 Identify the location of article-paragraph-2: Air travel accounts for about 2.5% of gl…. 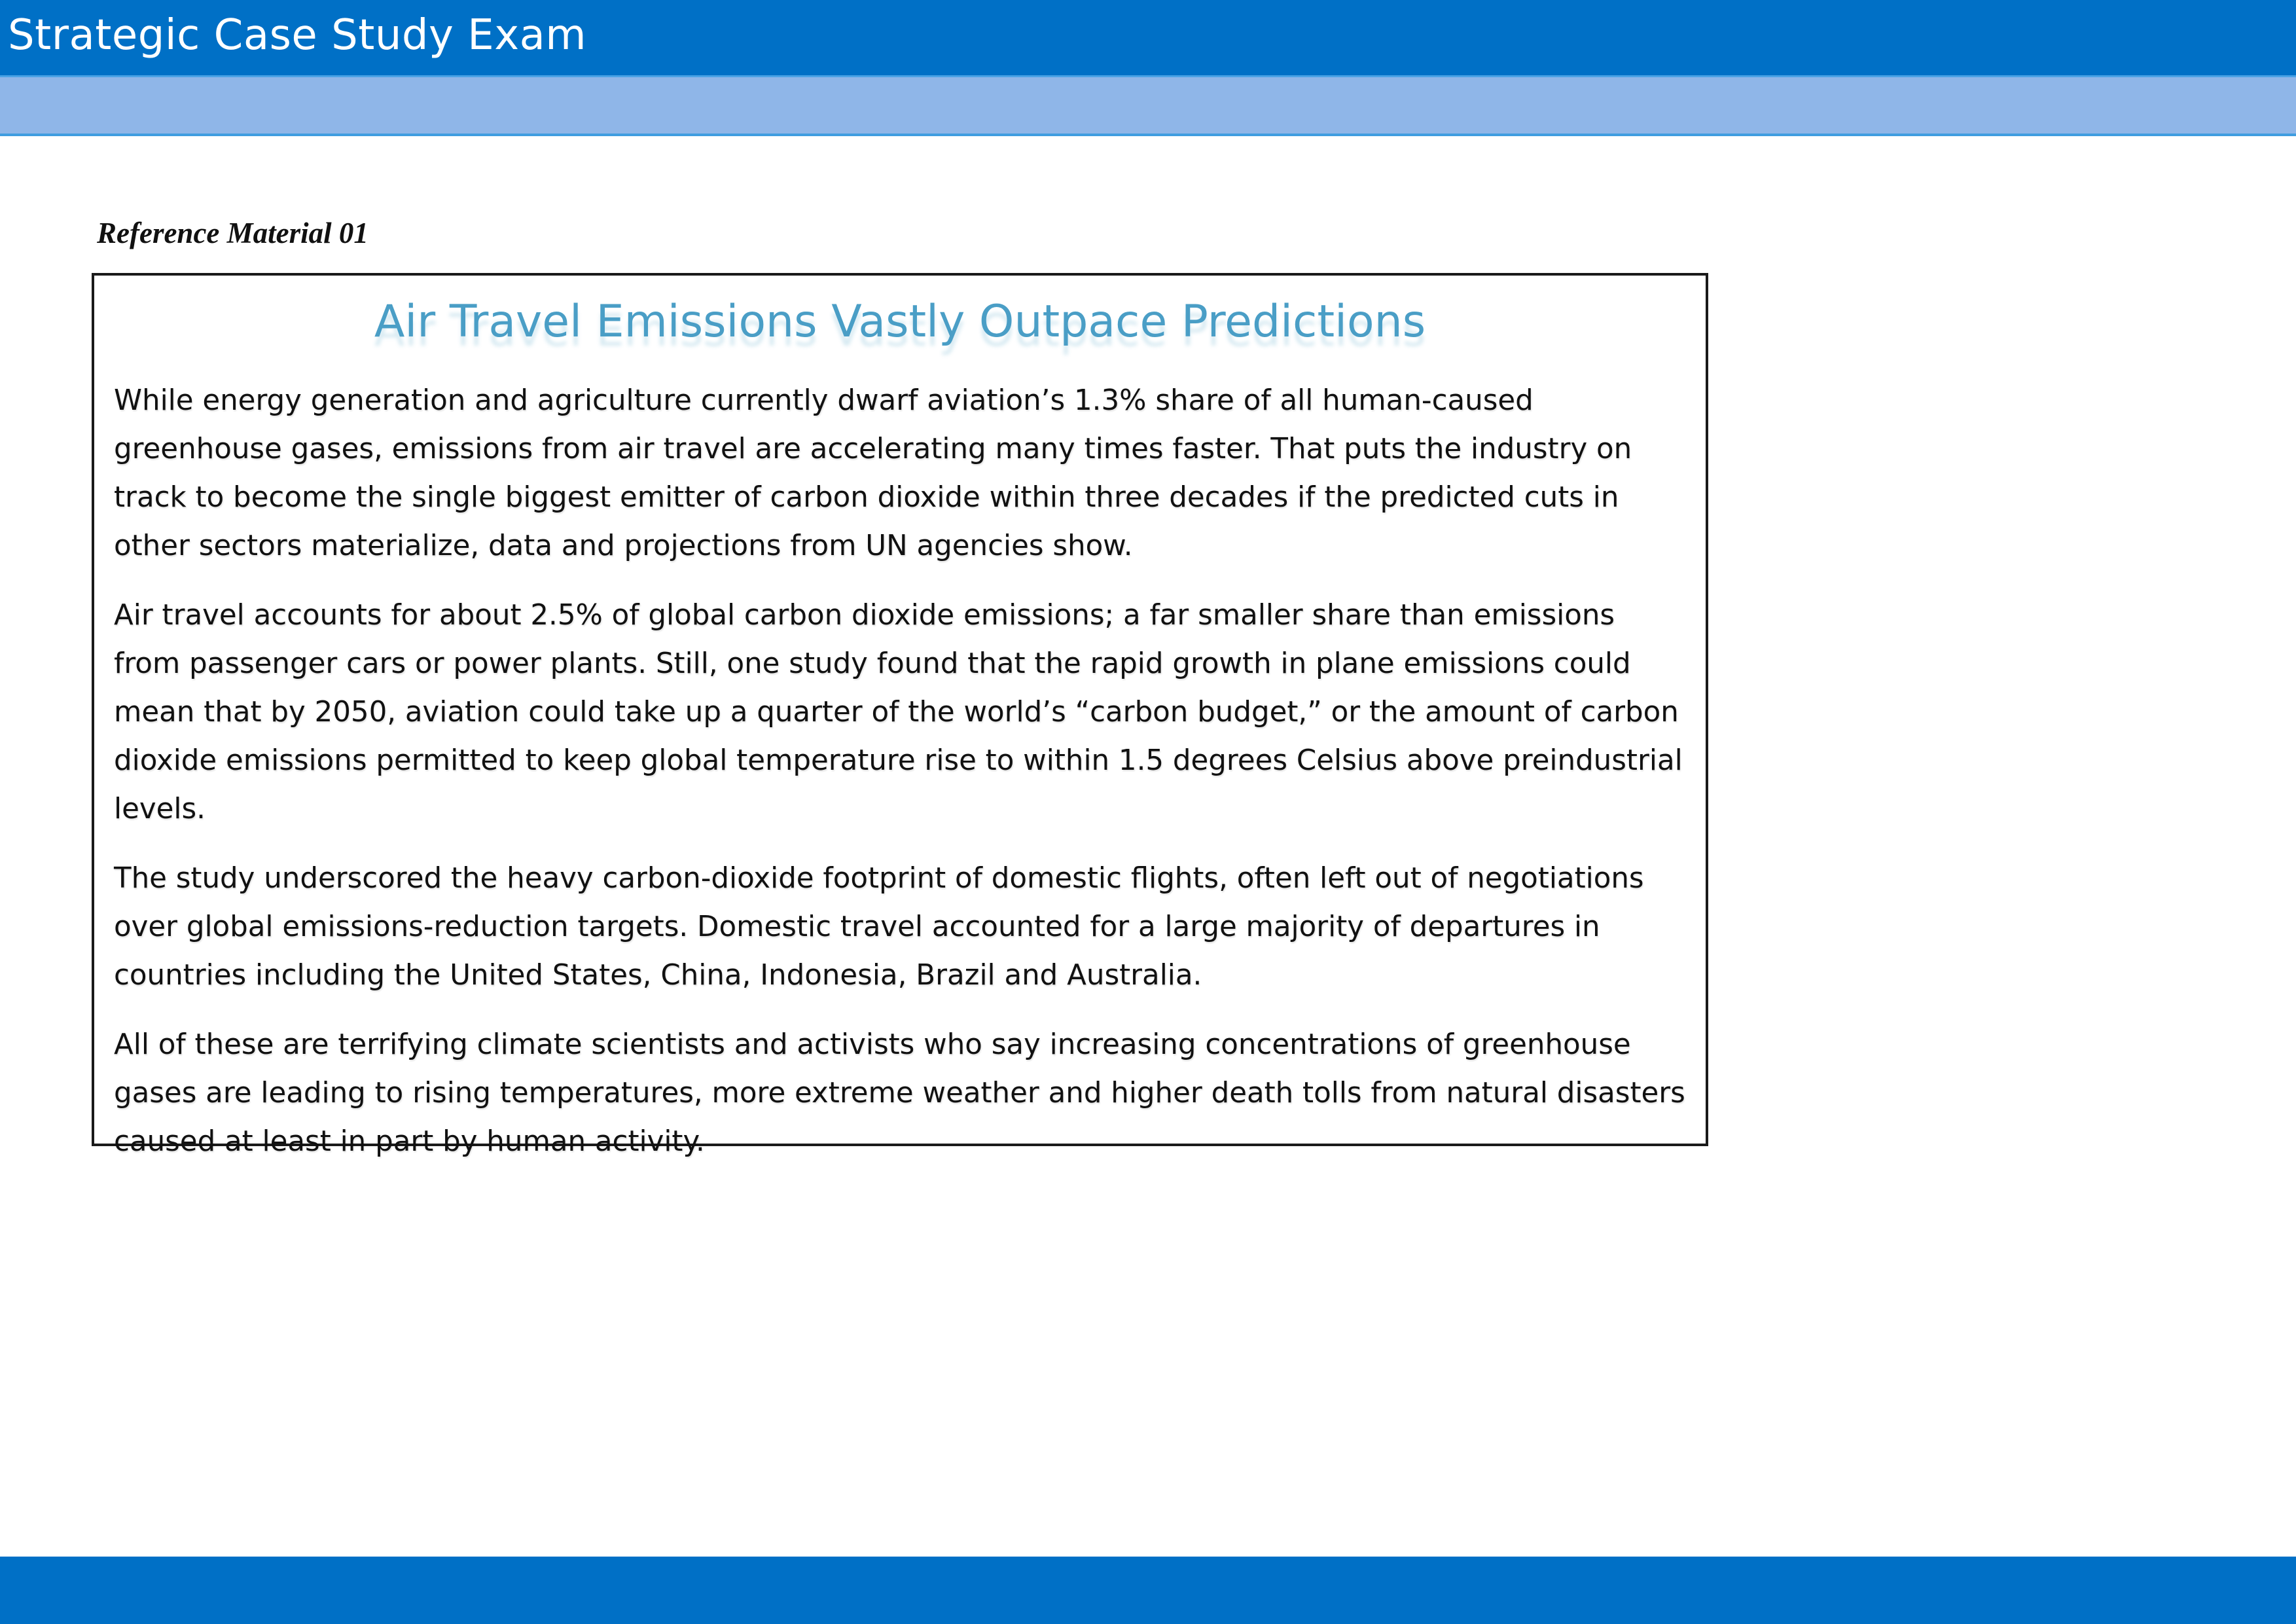
(898, 711).